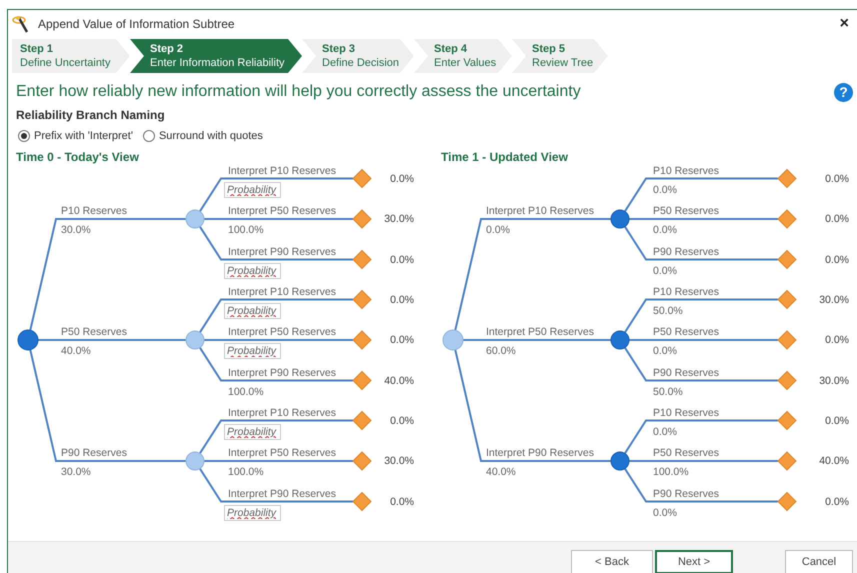  I want to click on wizard-step: Step 2 Enter Information Reliability, so click(216, 56).